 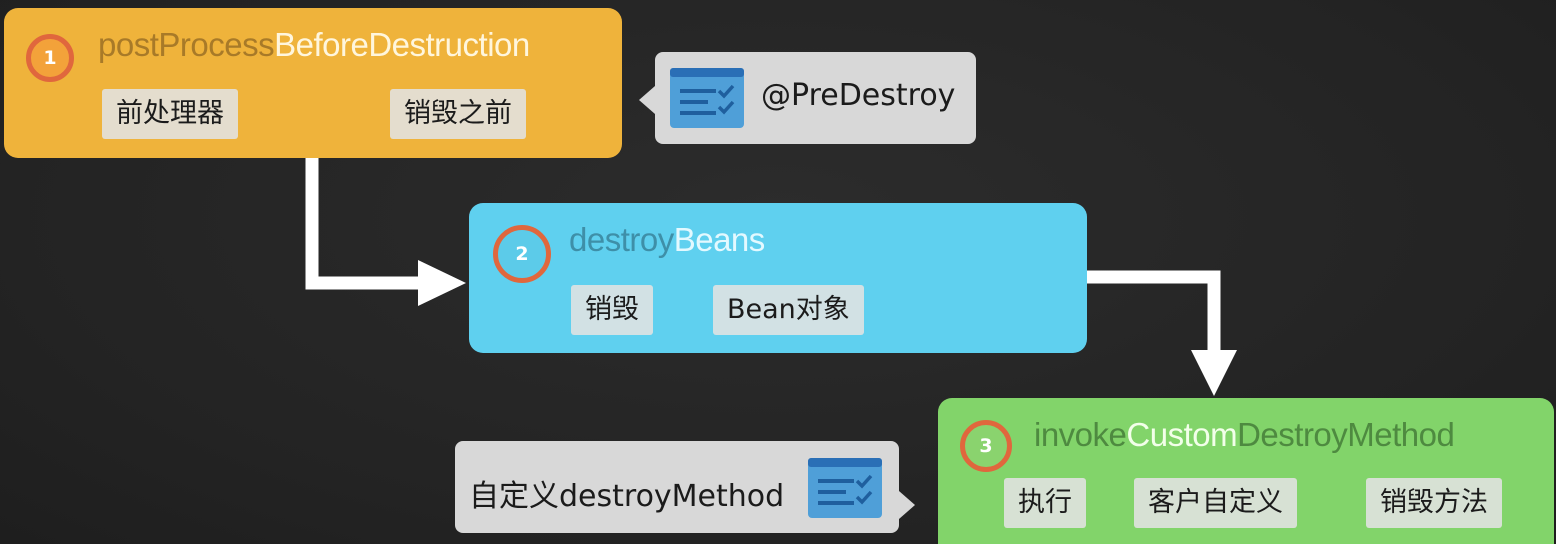 I want to click on step-1-box: 1 postProcessBeforeDestruction 前处理器 销毁之前, so click(x=313, y=83).